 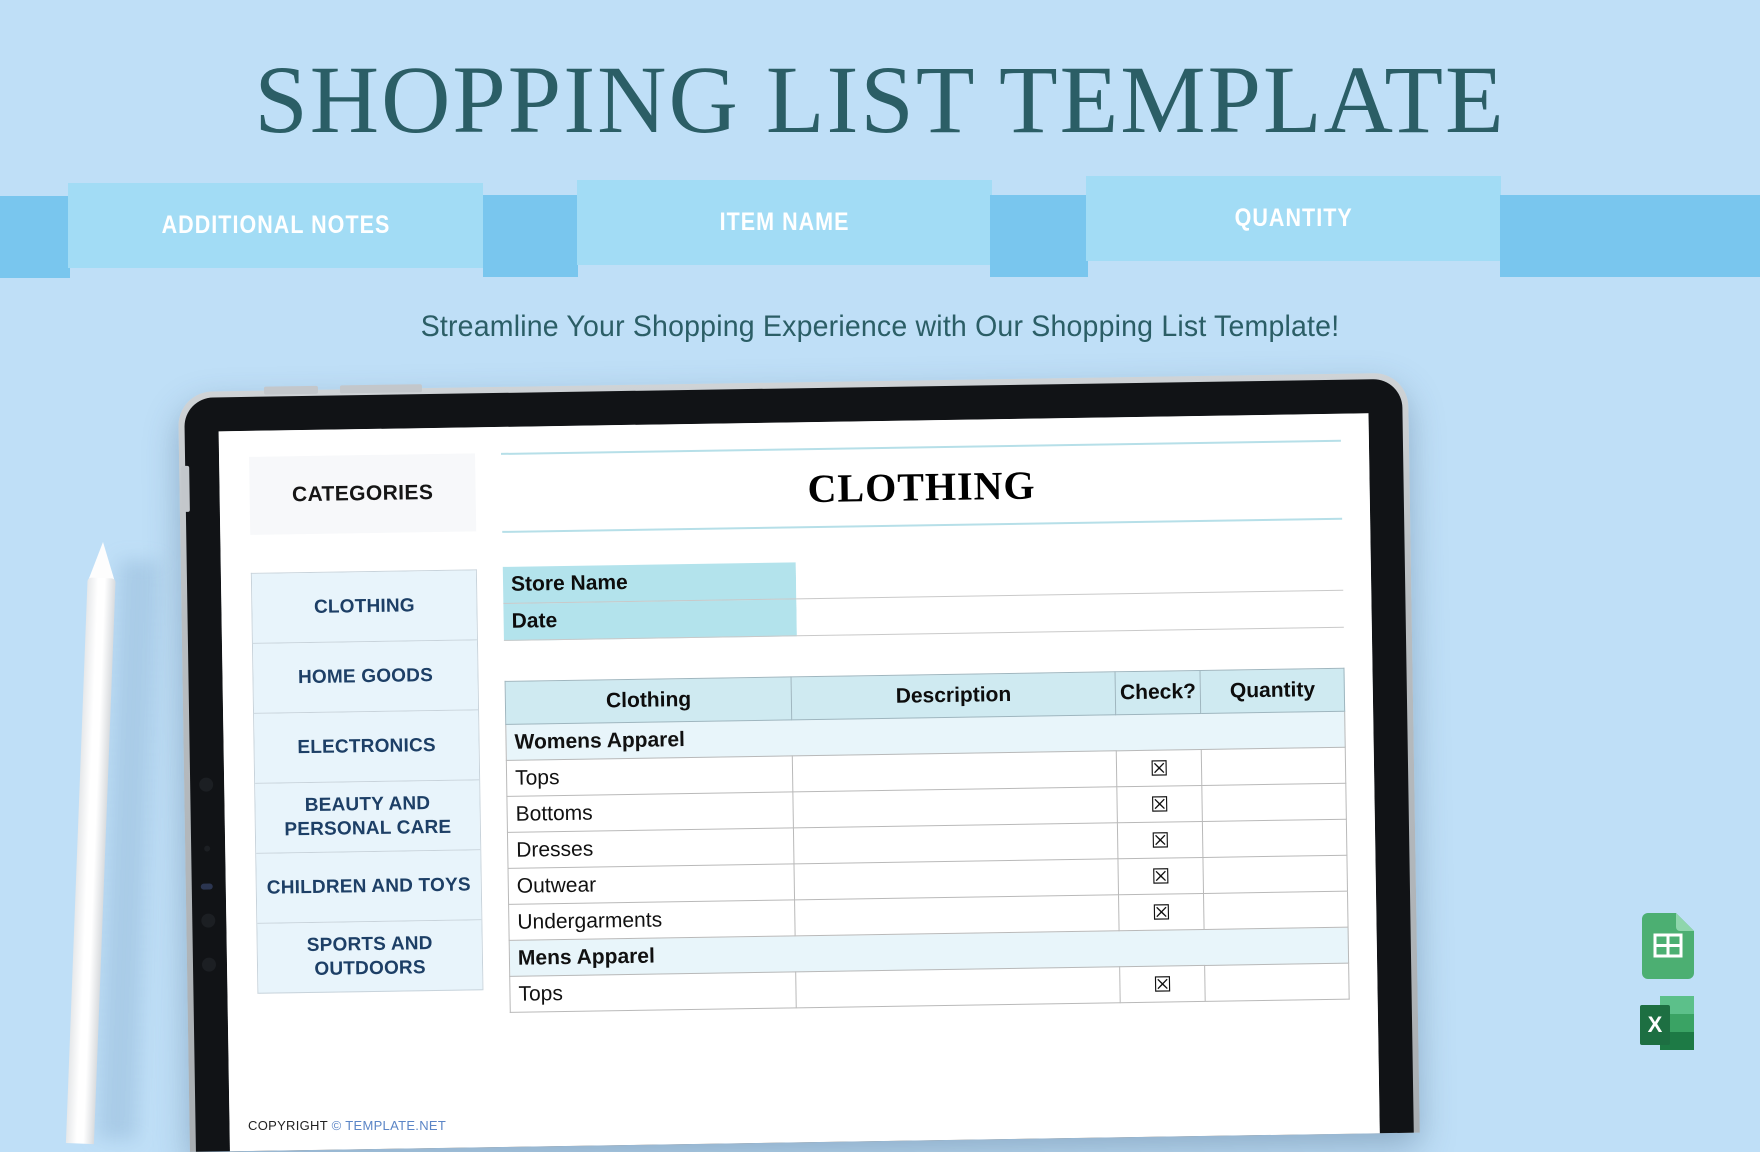 I want to click on sidebar-item-label: HOME GOODS, so click(x=365, y=676).